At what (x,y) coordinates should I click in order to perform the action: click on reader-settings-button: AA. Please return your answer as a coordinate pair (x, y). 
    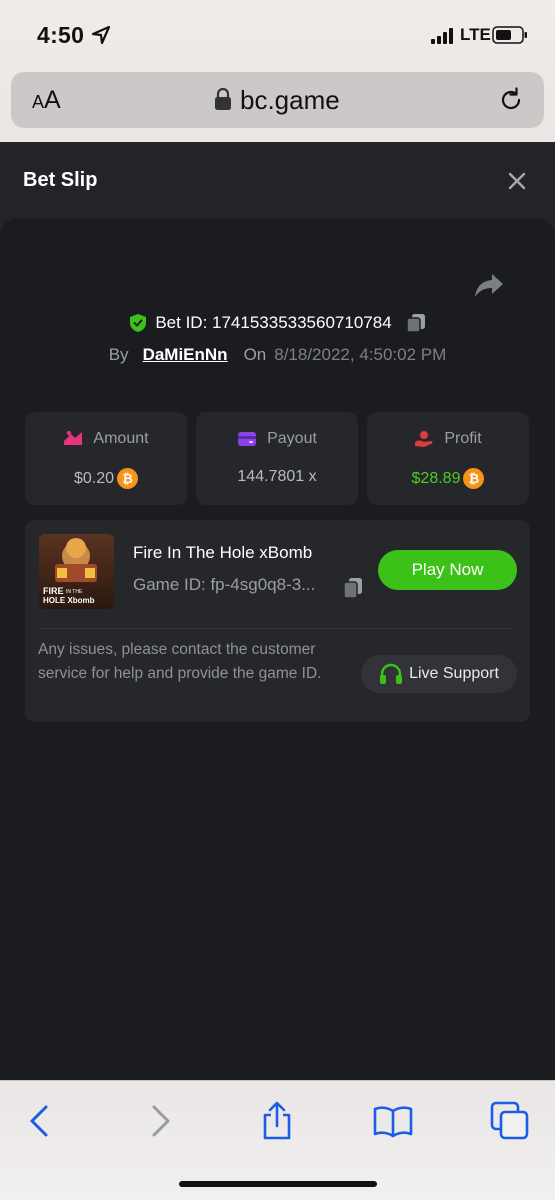
    Looking at the image, I should click on (46, 100).